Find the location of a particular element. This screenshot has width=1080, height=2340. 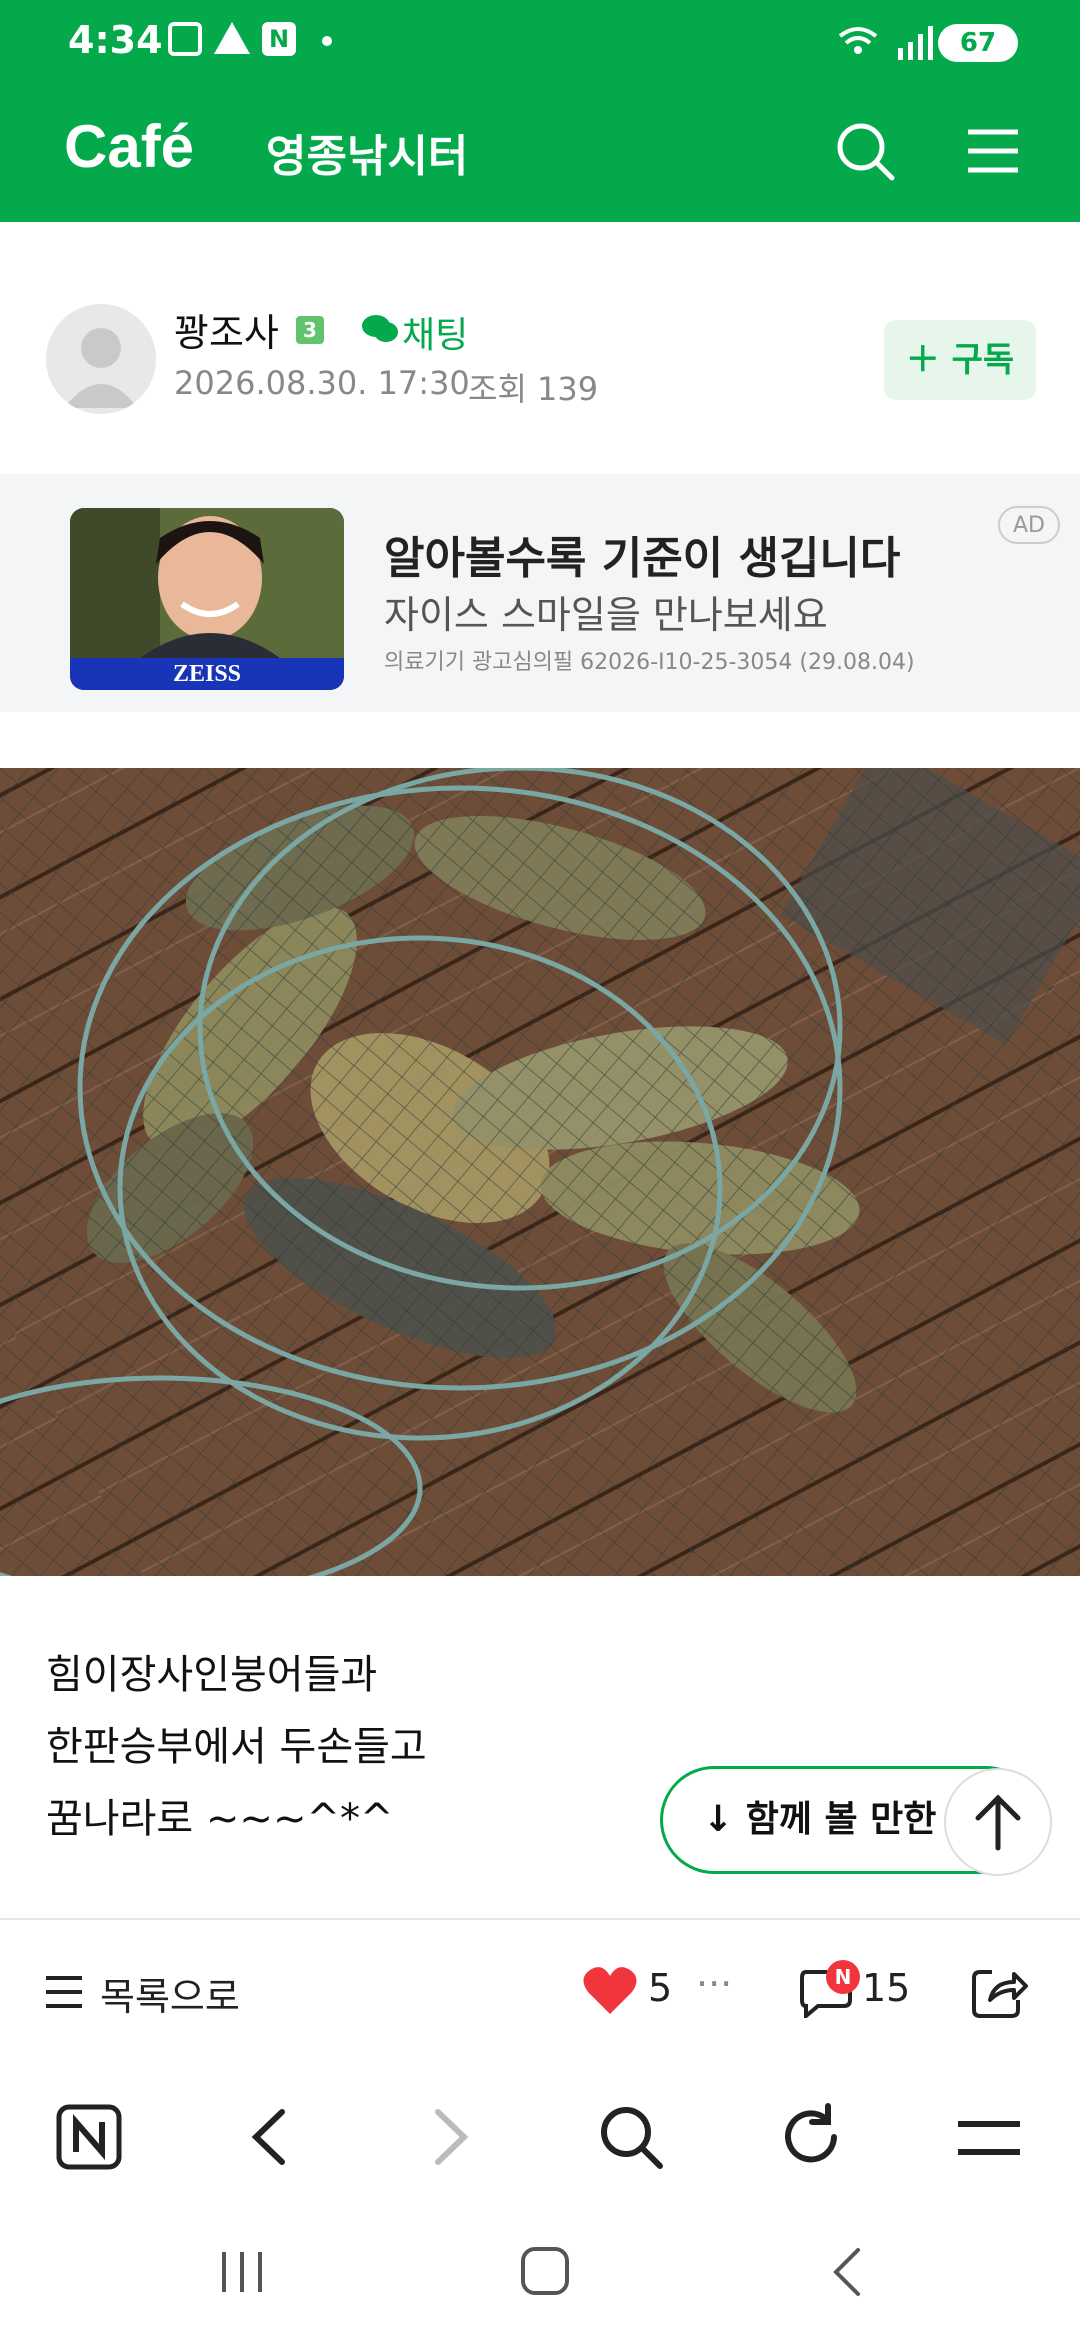

ad-title: 알아볼수록 기준이 생깁니다 is located at coordinates (642, 554).